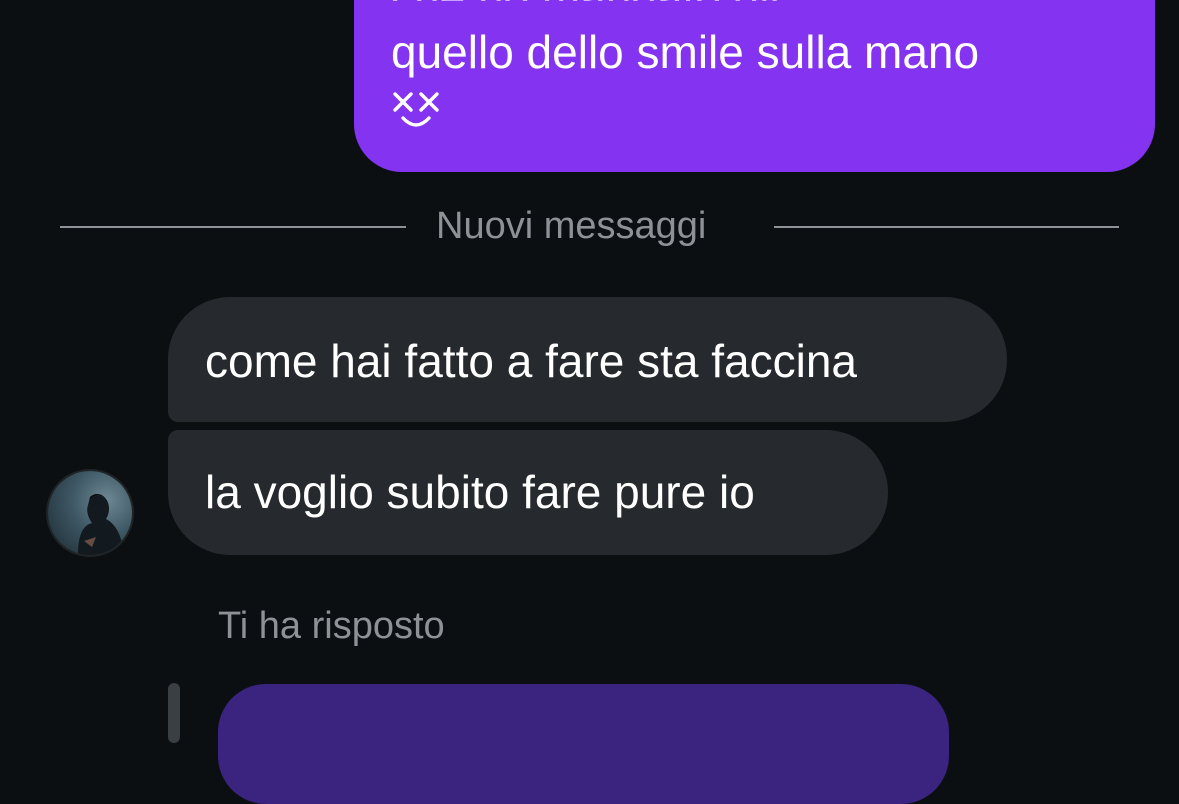 The image size is (1179, 804). I want to click on new-messages-label: Nuovi messaggi, so click(571, 226).